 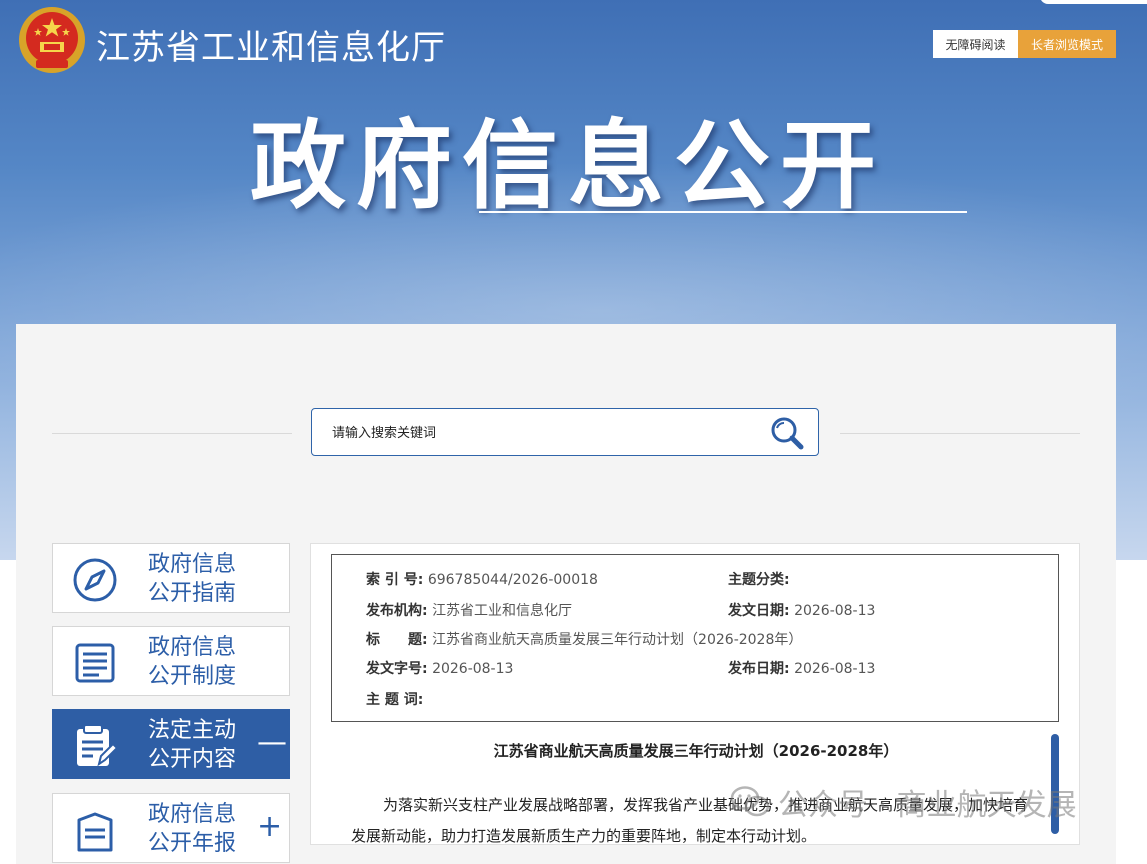 I want to click on wechat-icon, so click(x=750, y=801).